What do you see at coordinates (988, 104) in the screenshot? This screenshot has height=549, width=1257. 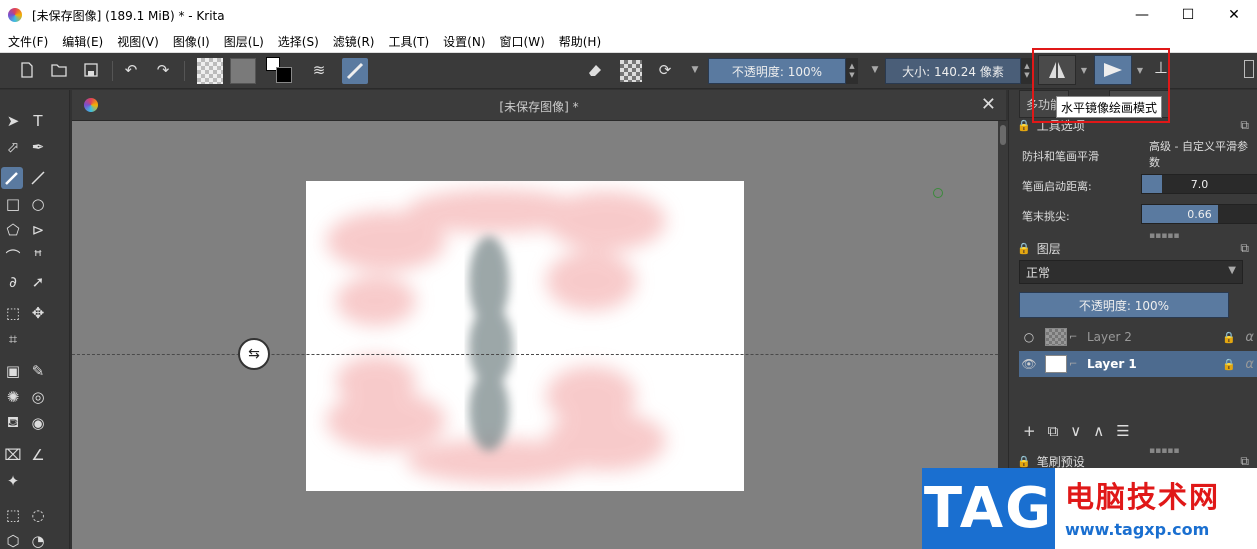 I see `close-document-icon: ✕` at bounding box center [988, 104].